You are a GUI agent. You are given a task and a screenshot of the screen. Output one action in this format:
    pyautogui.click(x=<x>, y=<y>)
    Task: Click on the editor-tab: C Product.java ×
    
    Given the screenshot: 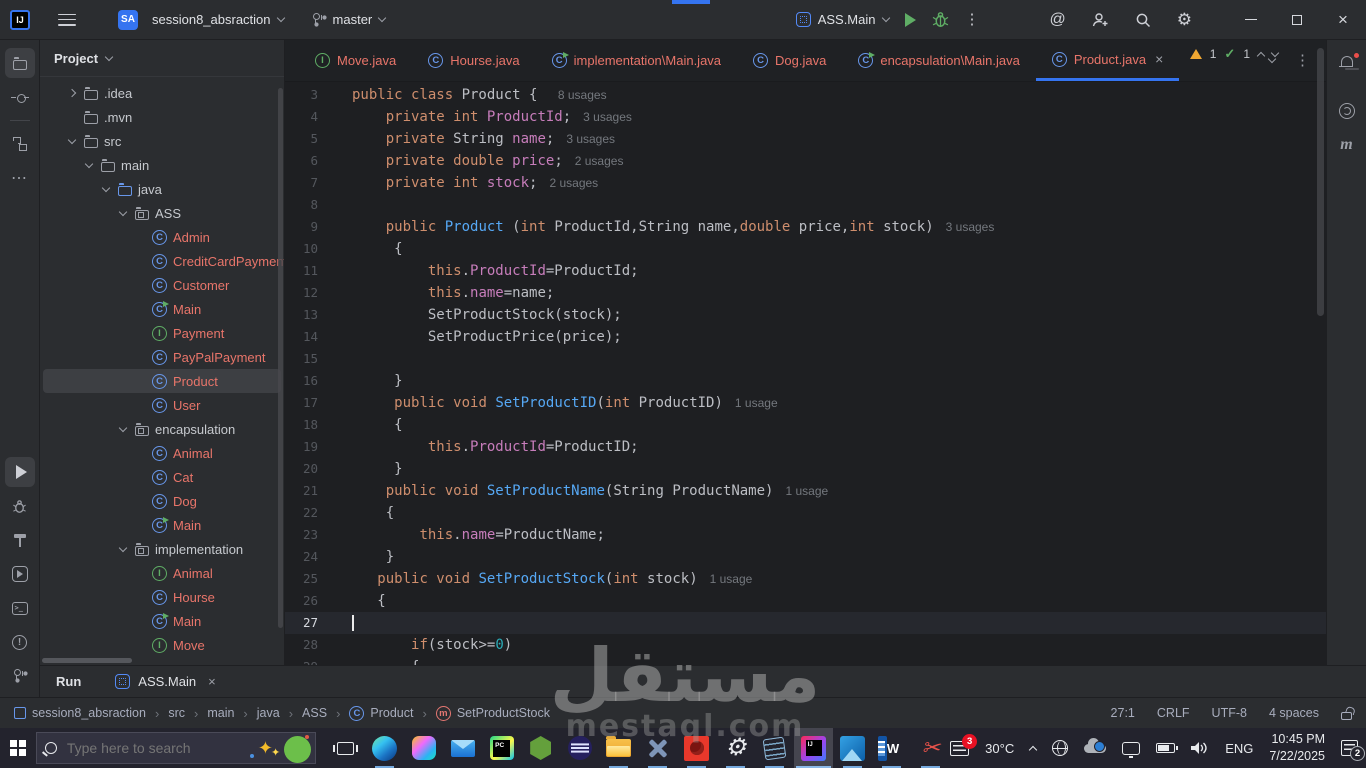 What is the action you would take?
    pyautogui.click(x=1107, y=60)
    